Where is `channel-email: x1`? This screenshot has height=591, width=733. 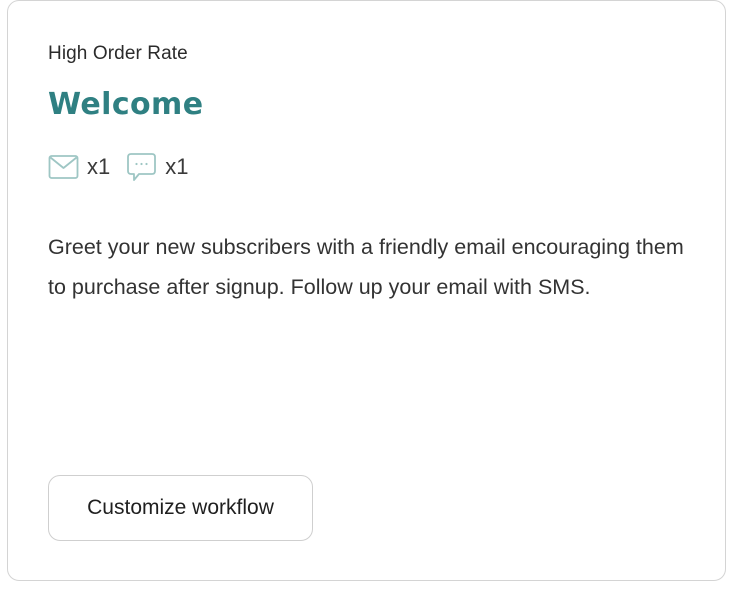
channel-email: x1 is located at coordinates (79, 167).